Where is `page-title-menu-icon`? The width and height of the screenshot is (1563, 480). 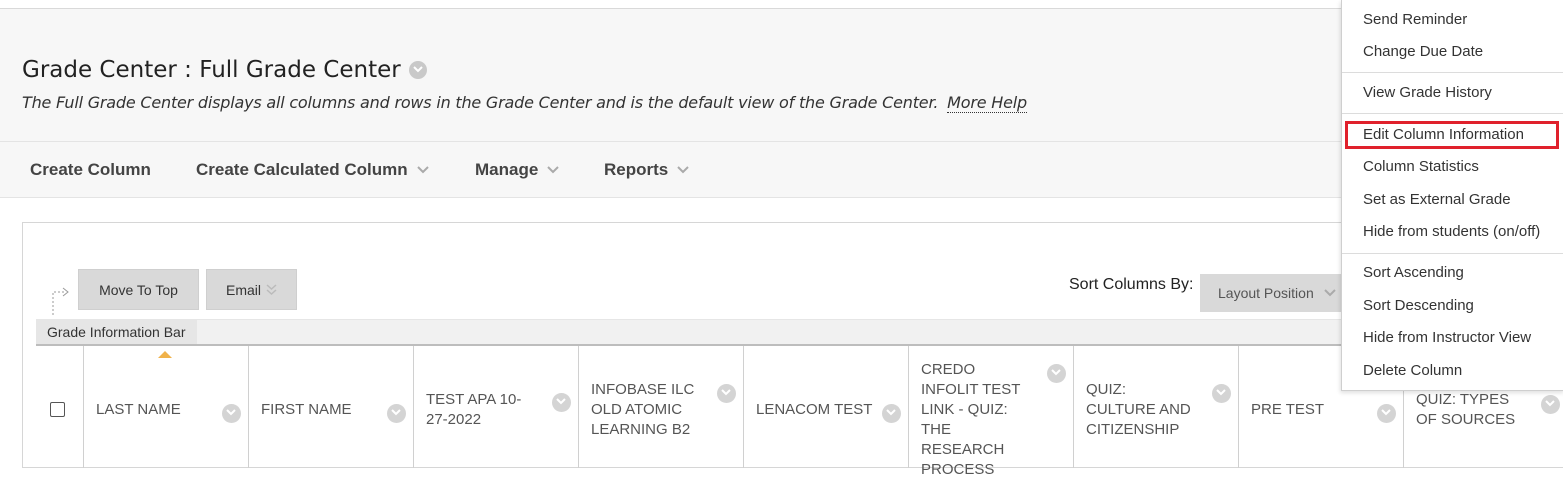 page-title-menu-icon is located at coordinates (417, 70).